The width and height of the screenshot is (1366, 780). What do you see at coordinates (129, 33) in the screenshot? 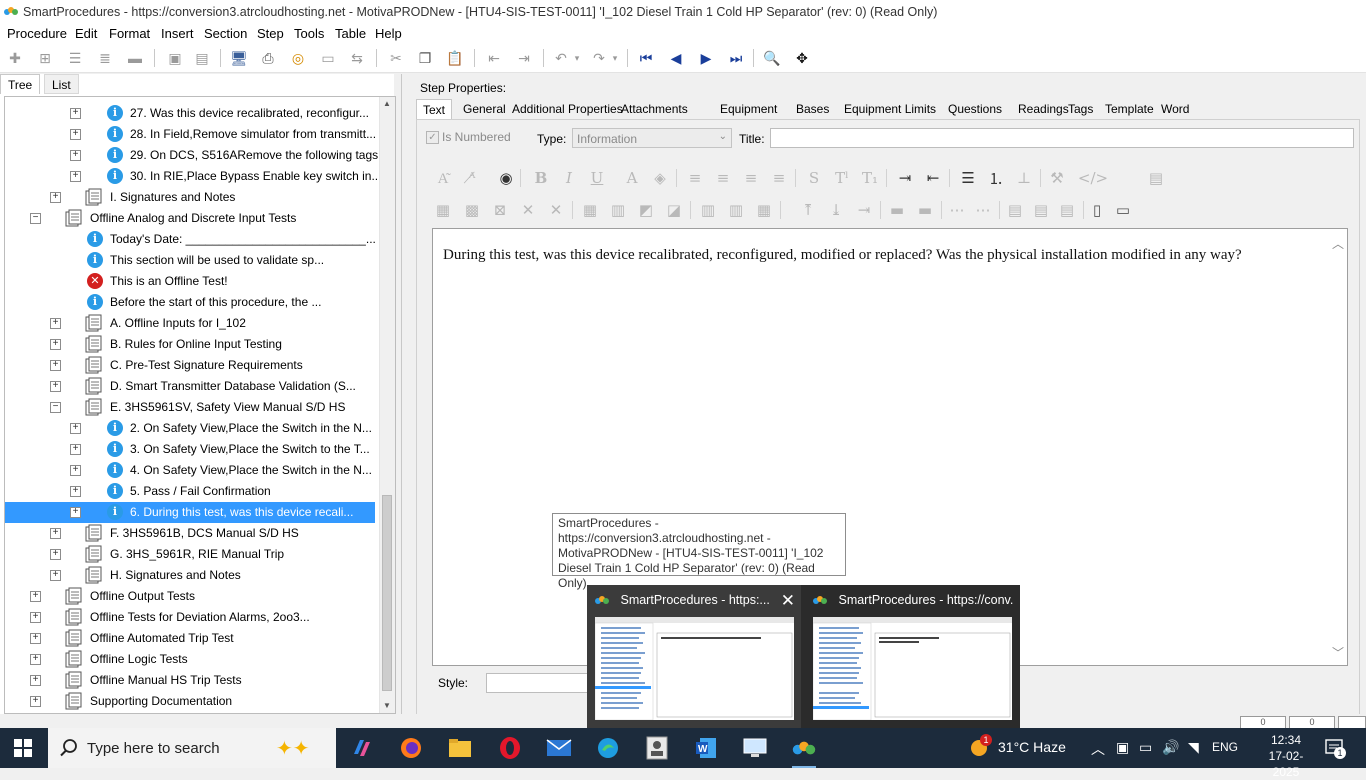
I see `menu-format: Format` at bounding box center [129, 33].